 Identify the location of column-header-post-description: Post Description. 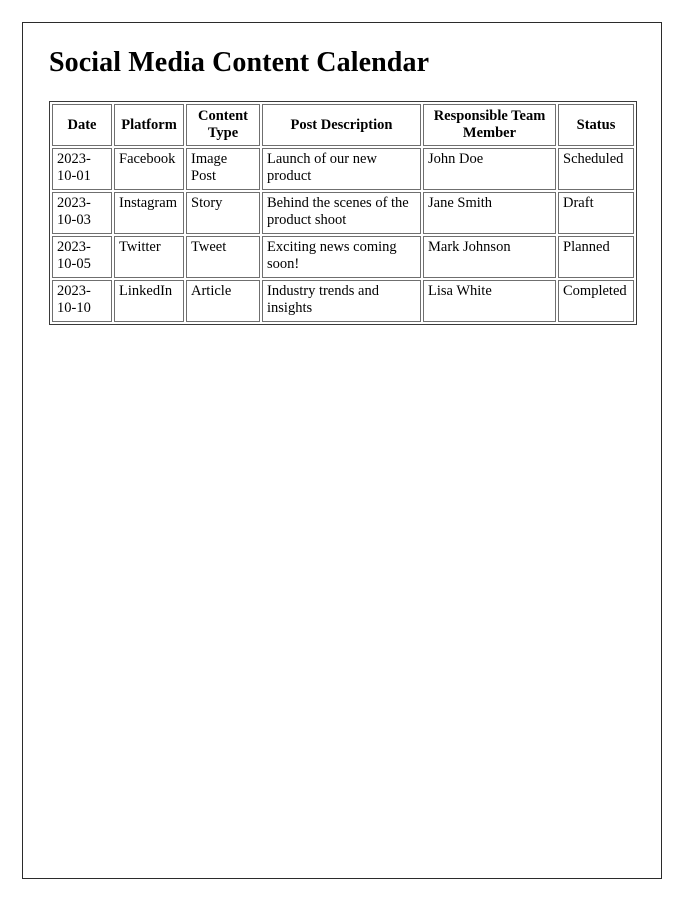
(341, 125).